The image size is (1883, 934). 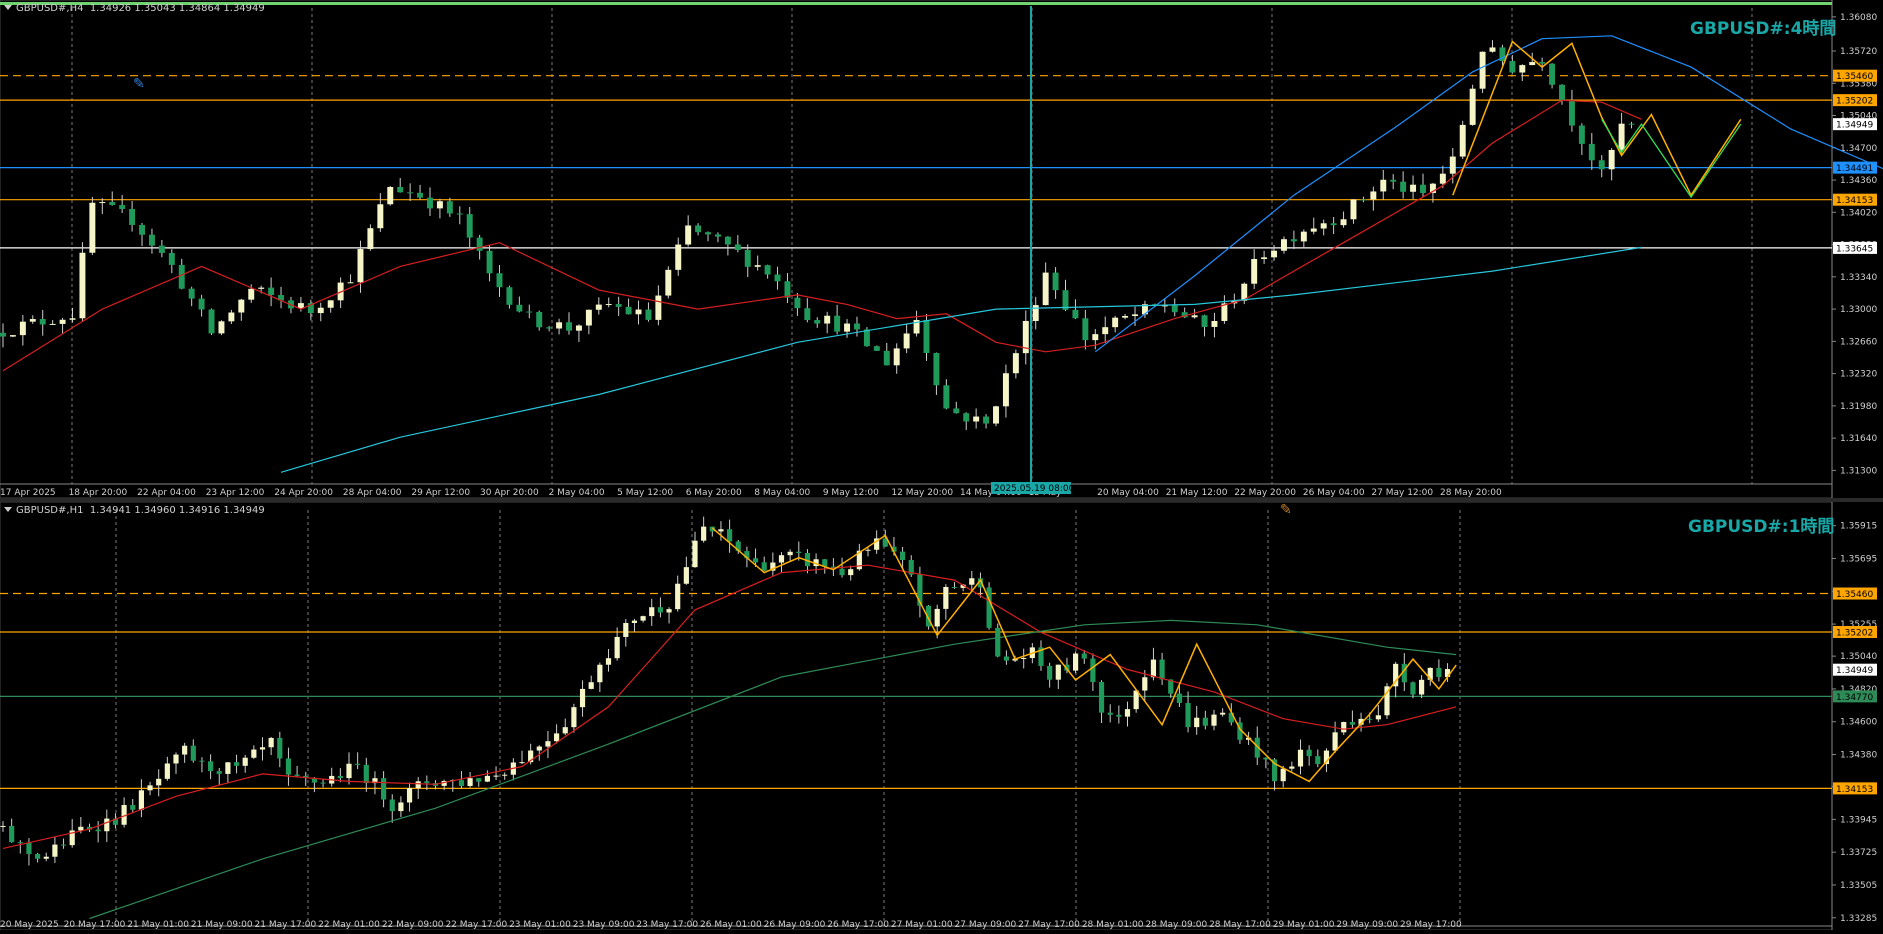 I want to click on price-level-label: 1.35460, so click(x=1854, y=77).